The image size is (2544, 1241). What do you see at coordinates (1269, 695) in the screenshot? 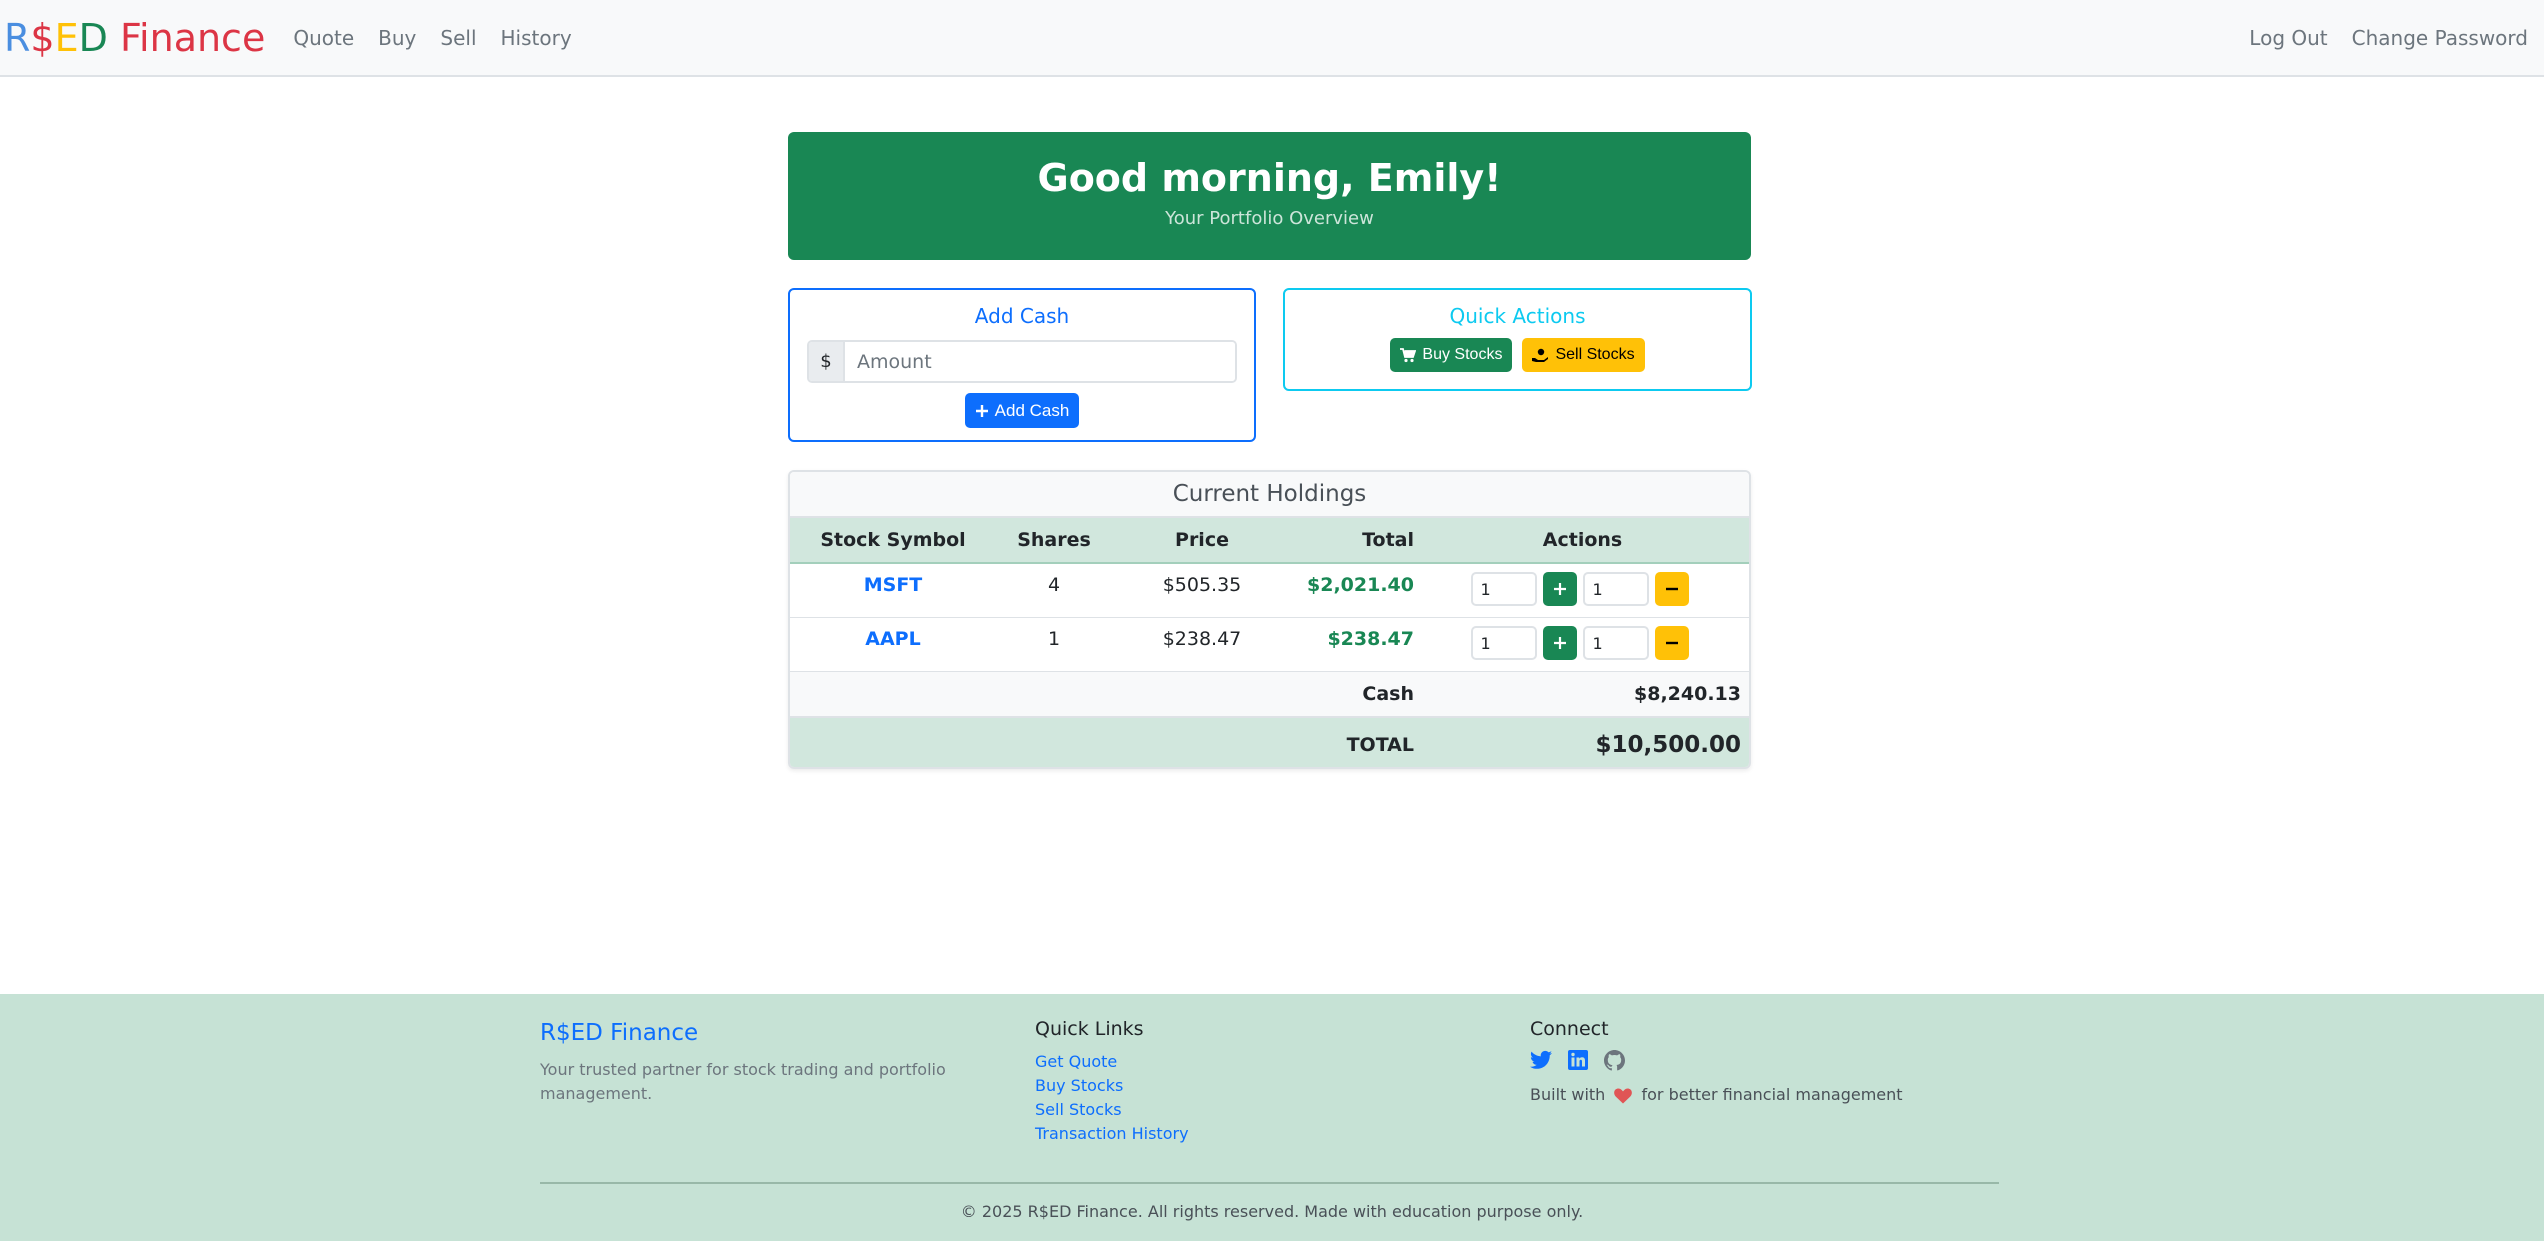
I see `cash-row: Cash $8,240.13` at bounding box center [1269, 695].